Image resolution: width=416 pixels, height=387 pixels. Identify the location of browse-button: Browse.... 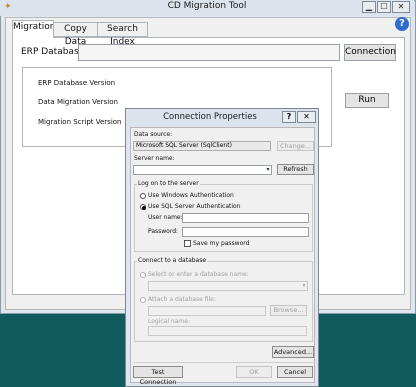
(288, 310).